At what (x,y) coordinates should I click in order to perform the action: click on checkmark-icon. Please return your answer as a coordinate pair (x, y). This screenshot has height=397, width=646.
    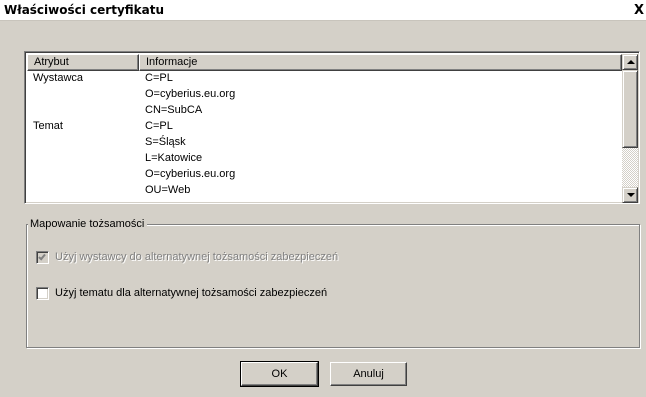
    Looking at the image, I should click on (42, 256).